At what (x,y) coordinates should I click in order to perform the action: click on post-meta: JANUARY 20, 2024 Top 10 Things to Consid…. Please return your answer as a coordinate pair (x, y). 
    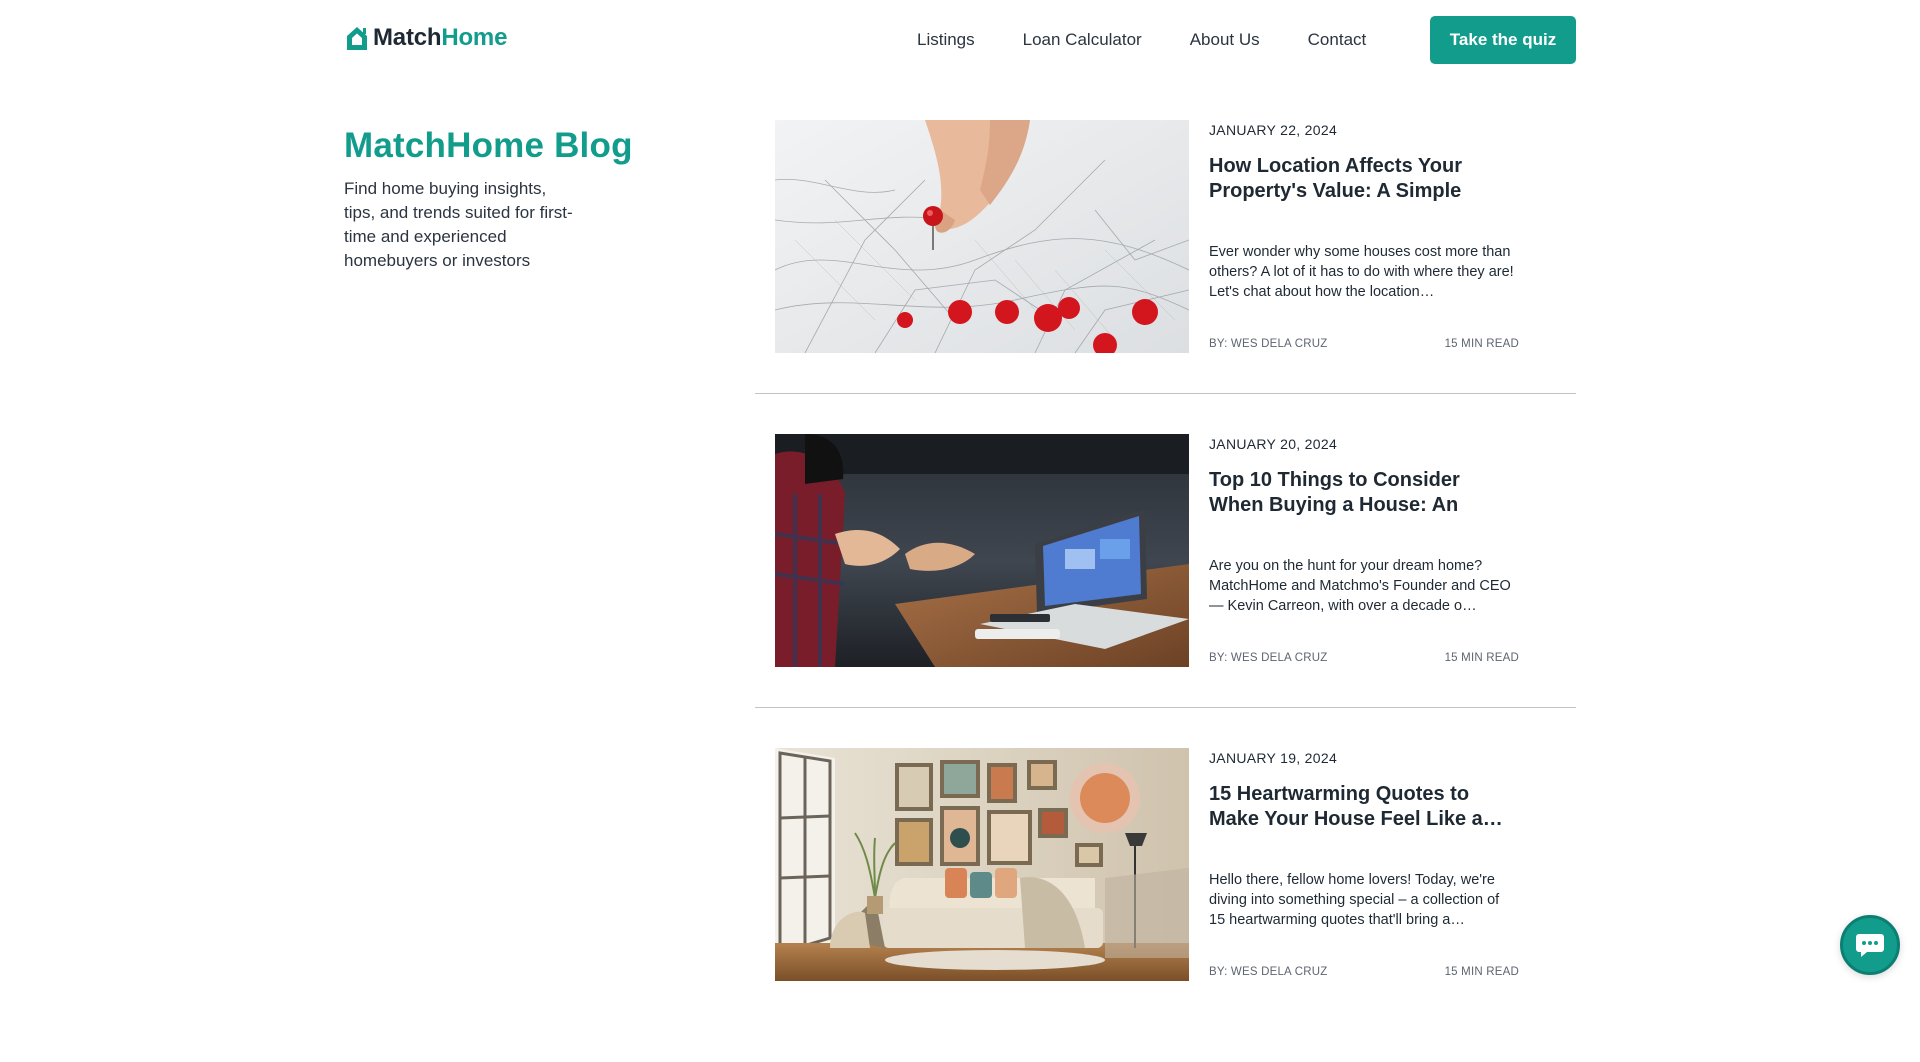
    Looking at the image, I should click on (1364, 550).